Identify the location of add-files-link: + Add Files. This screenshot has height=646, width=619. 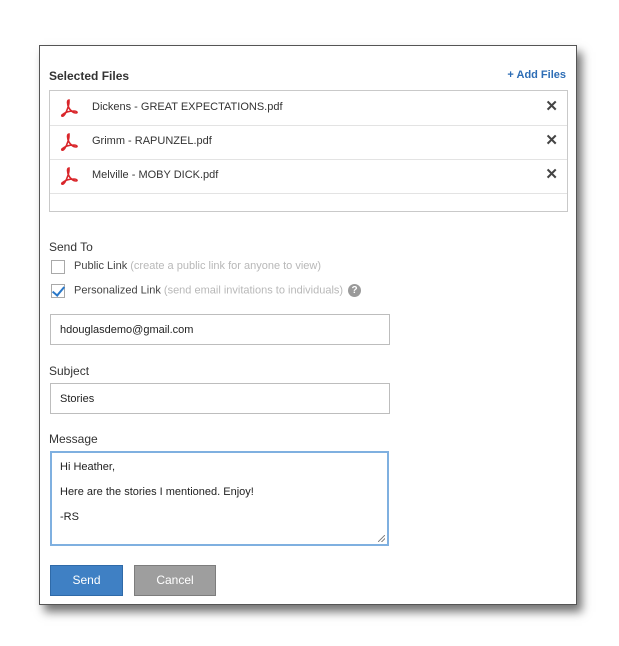
(536, 75).